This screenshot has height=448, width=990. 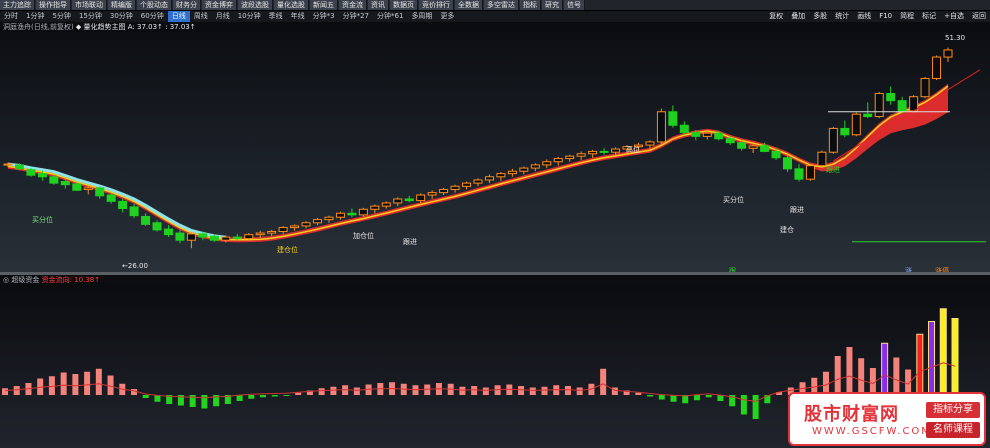 I want to click on period-tab-15: 多周期, so click(x=421, y=16).